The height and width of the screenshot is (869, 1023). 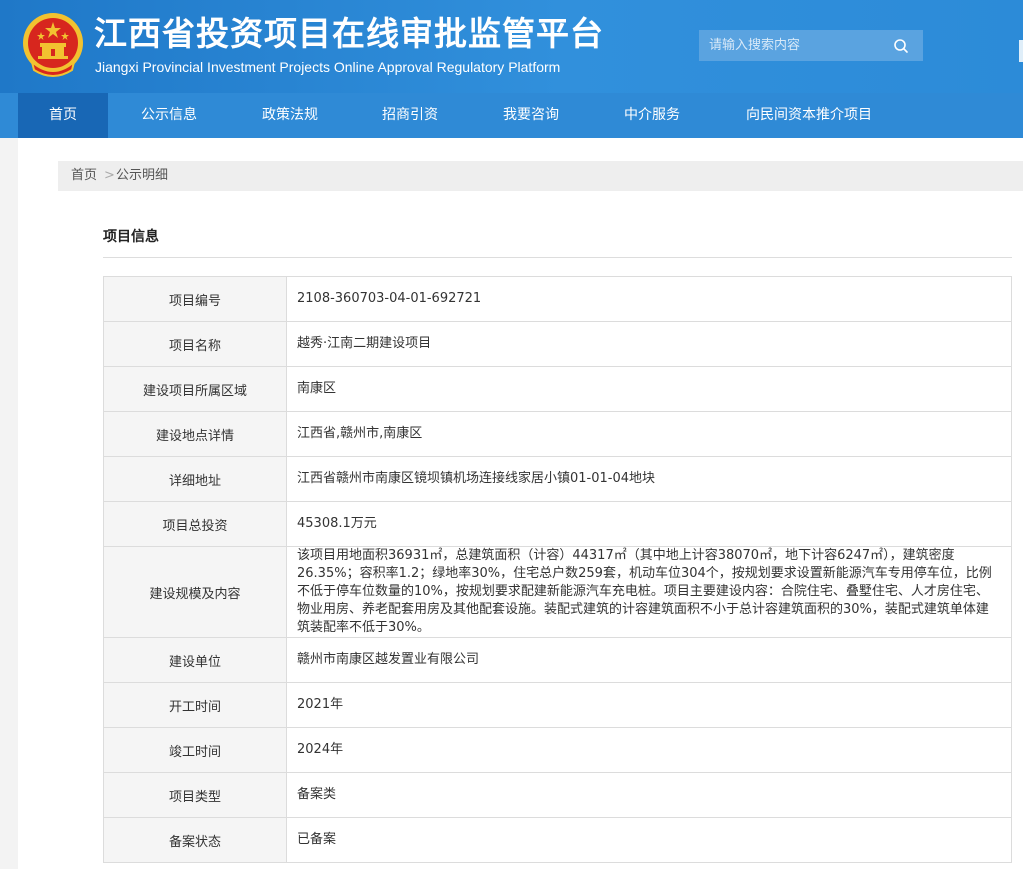 What do you see at coordinates (195, 389) in the screenshot?
I see `row-label-region: 建设项目所属区域` at bounding box center [195, 389].